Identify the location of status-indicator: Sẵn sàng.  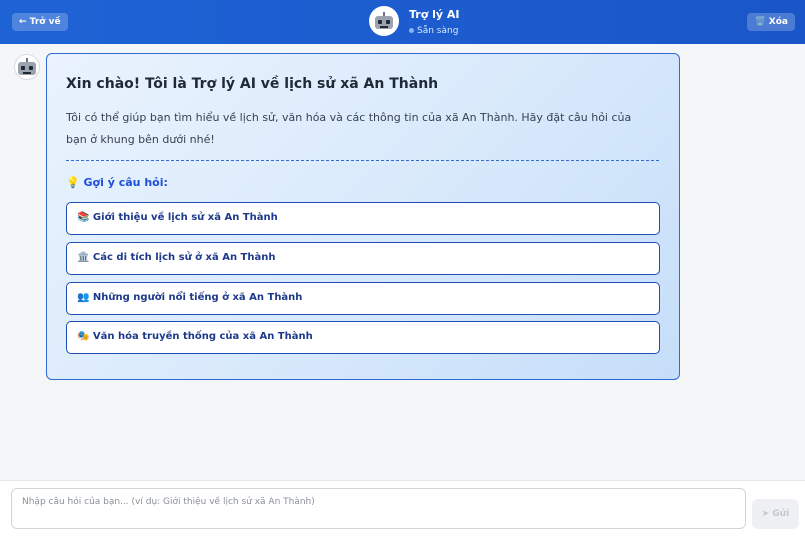
(433, 31).